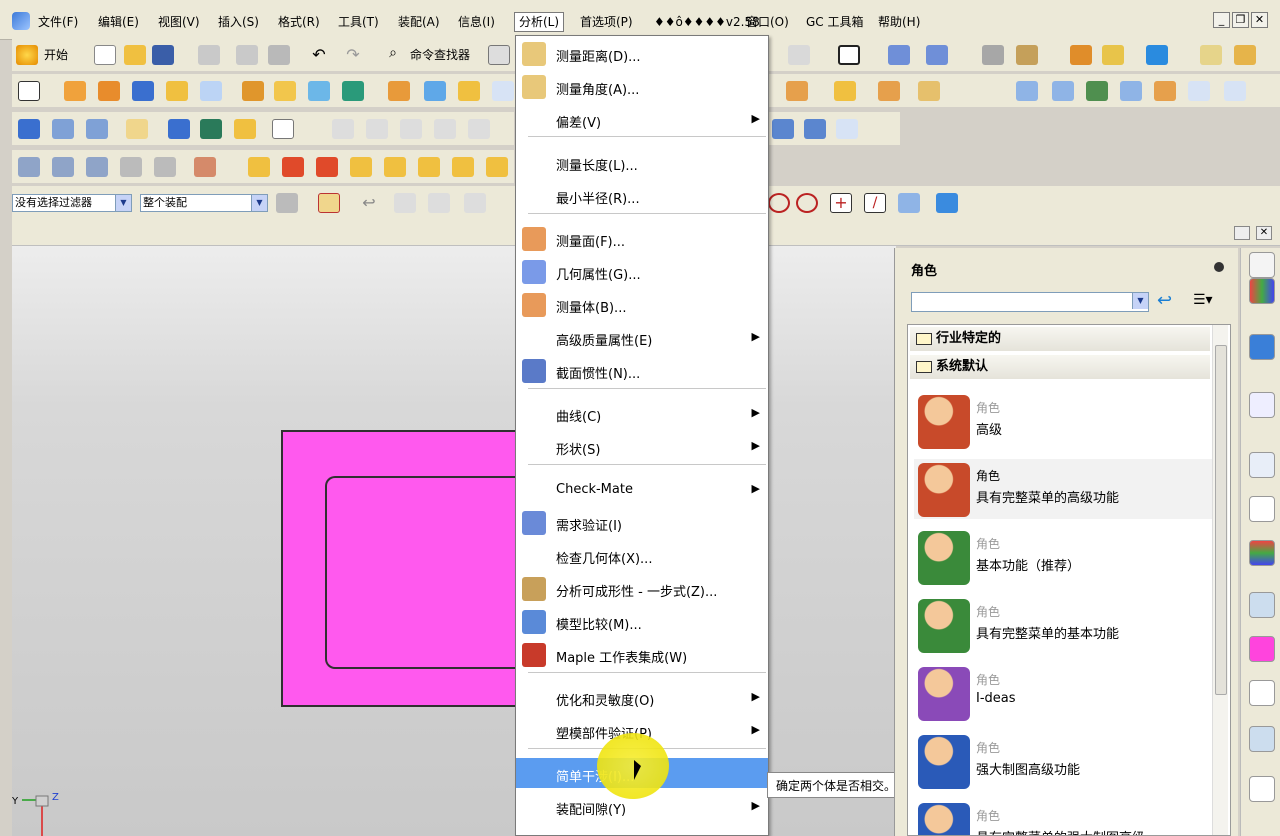  Describe the element at coordinates (411, 129) in the screenshot. I see `auto-explode-icon` at that location.